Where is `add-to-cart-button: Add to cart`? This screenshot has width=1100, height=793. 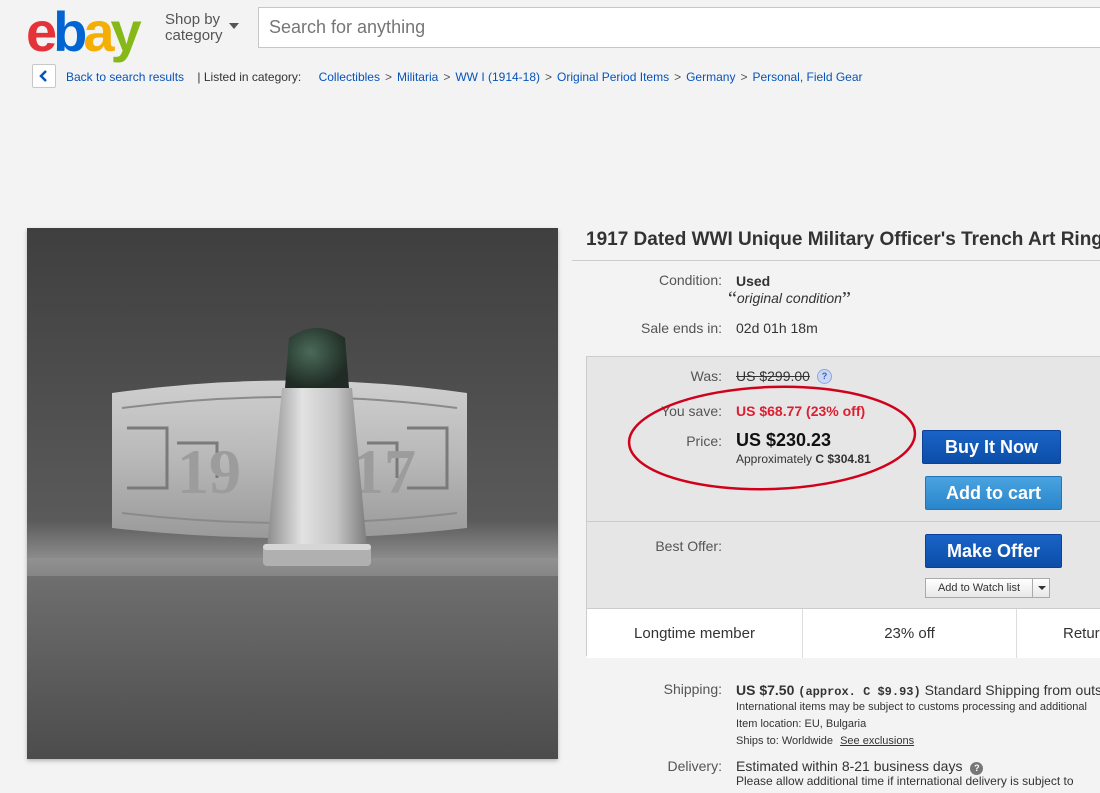 add-to-cart-button: Add to cart is located at coordinates (993, 493).